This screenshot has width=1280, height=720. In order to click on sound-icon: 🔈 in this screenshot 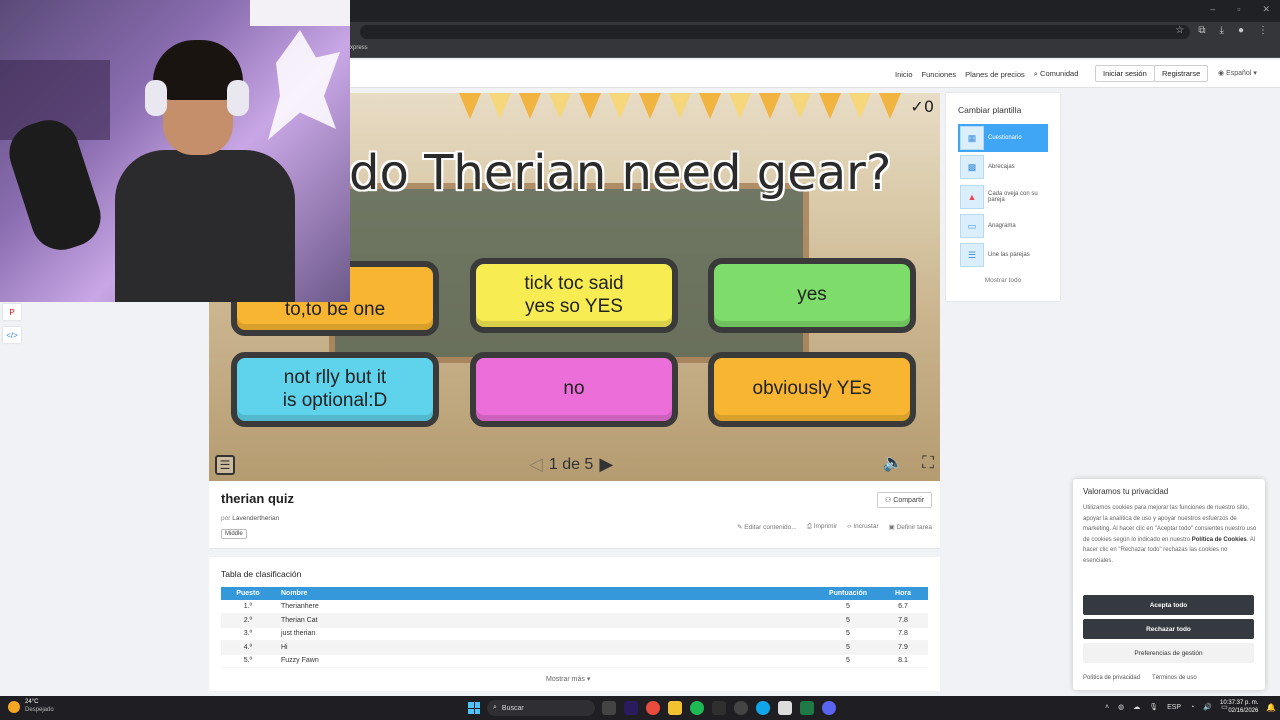, I will do `click(893, 463)`.